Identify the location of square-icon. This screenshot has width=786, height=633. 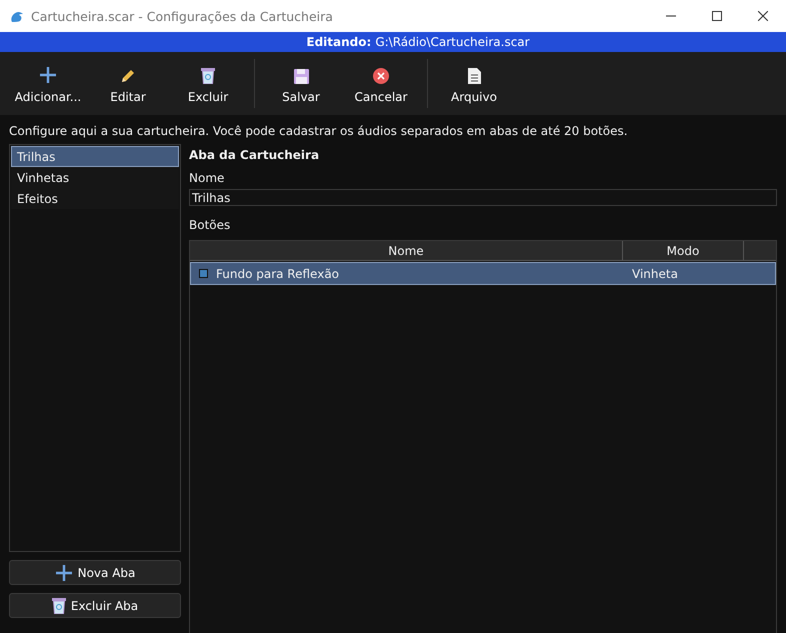
(203, 273).